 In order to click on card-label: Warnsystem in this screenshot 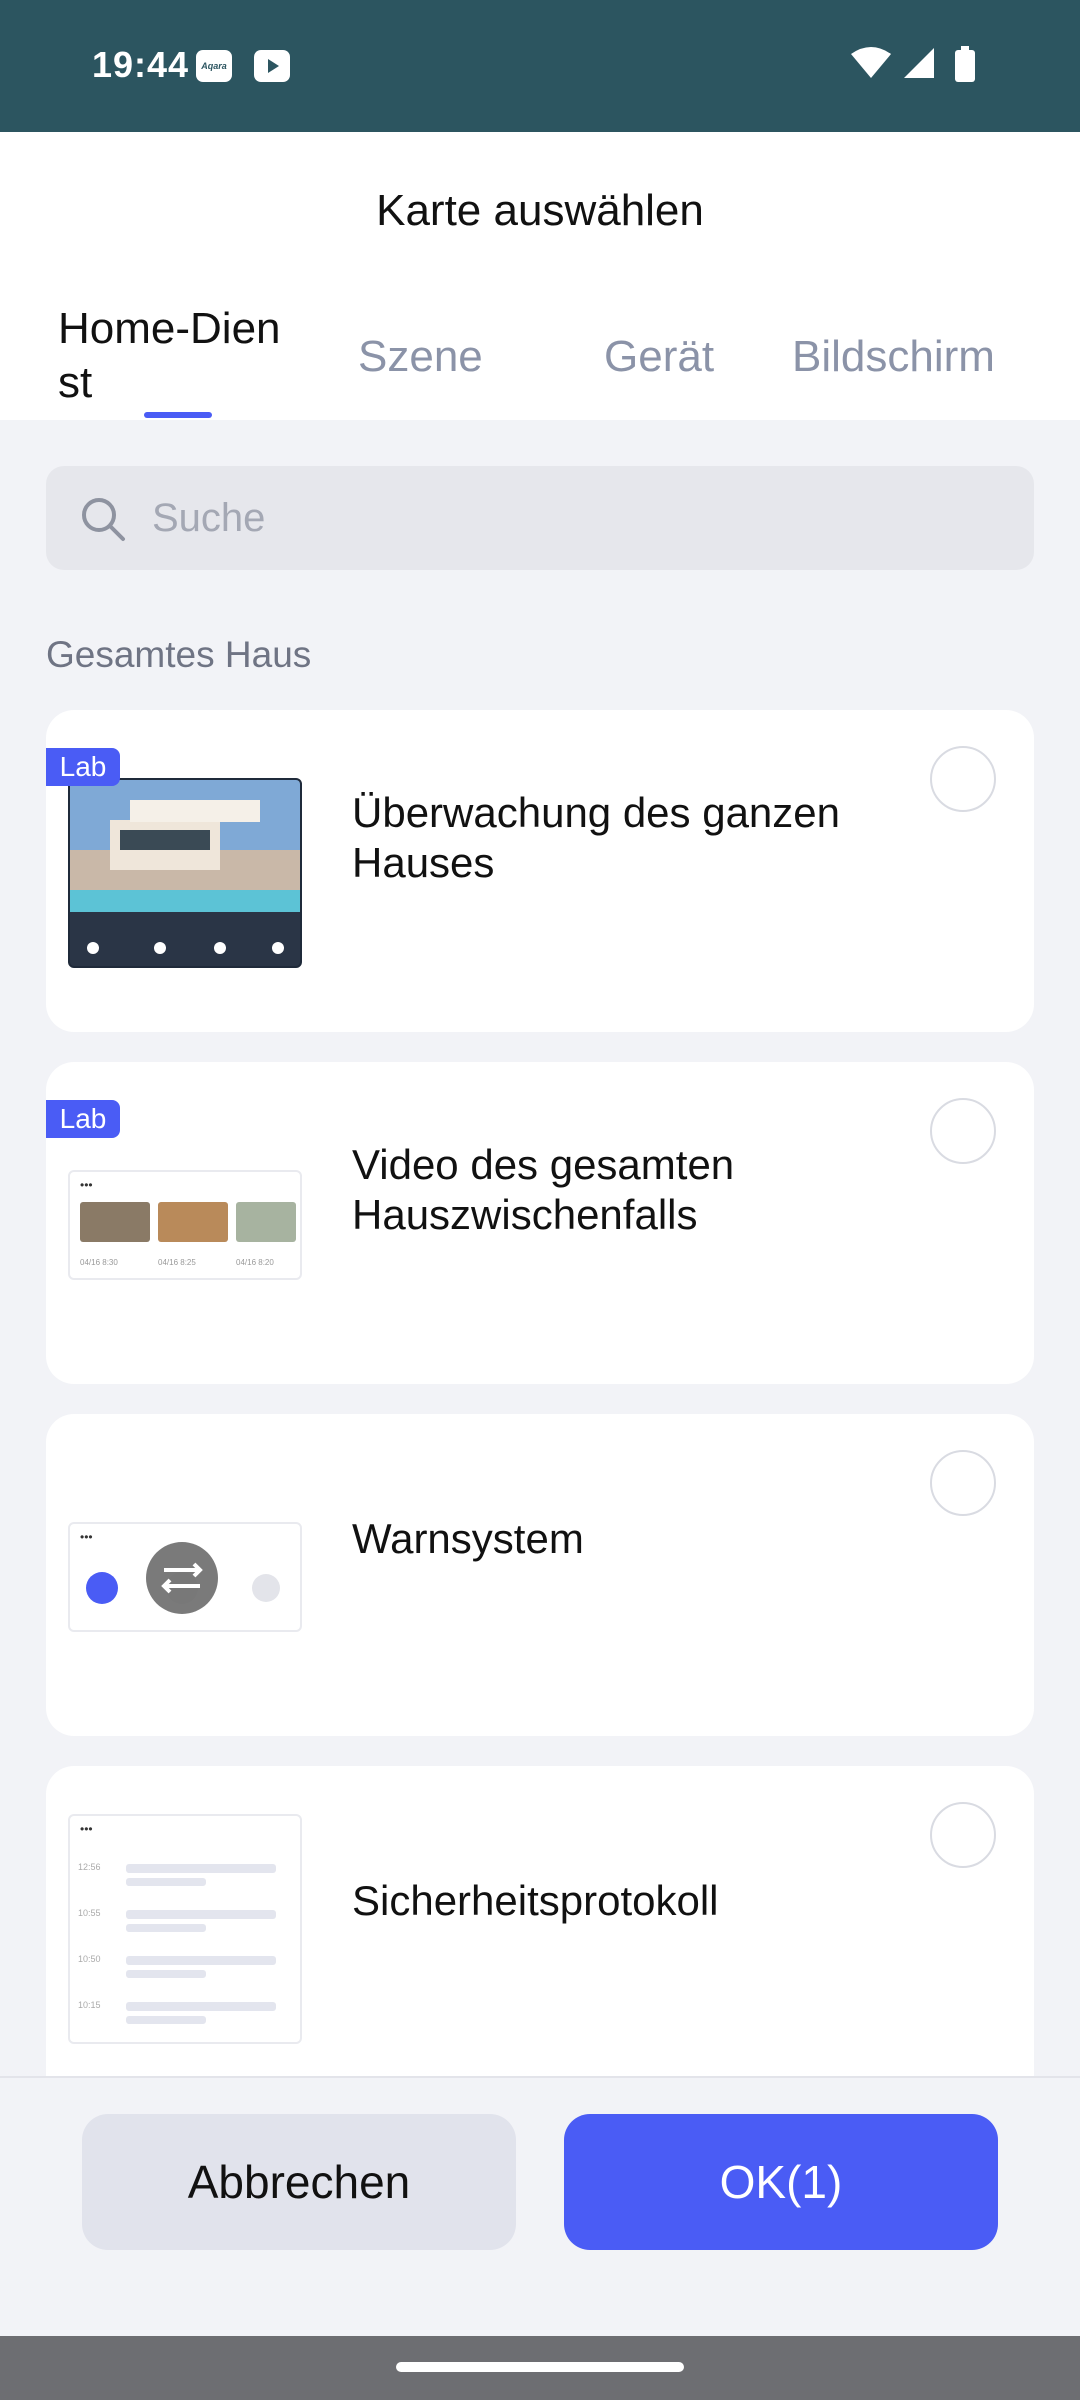, I will do `click(468, 1538)`.